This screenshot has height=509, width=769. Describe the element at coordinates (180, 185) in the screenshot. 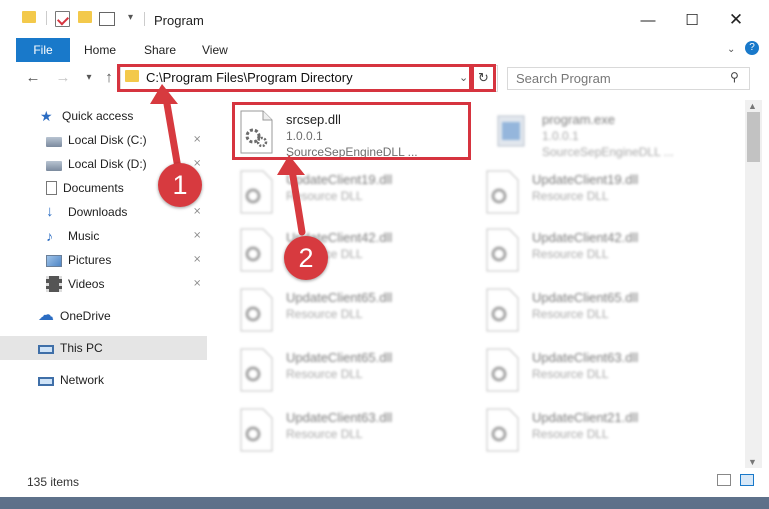

I see `step-badge-1: 1` at that location.